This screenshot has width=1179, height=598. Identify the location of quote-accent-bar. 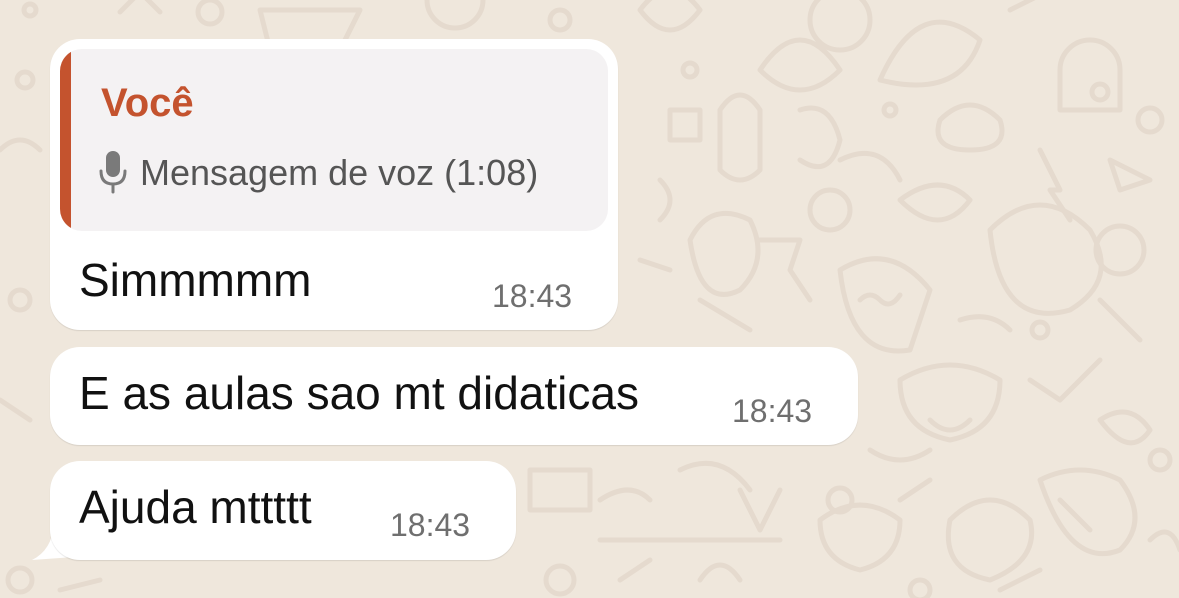
(65, 140).